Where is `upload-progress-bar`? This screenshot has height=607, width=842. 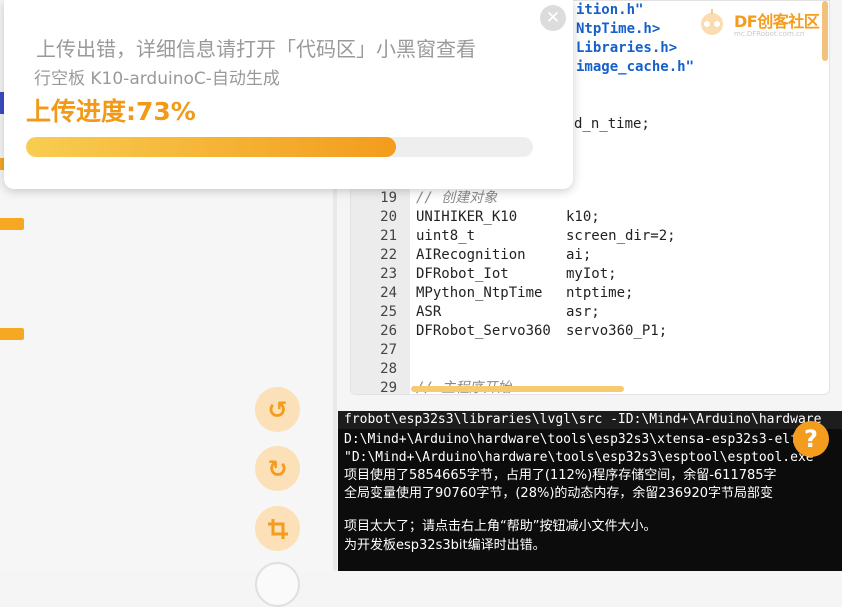 upload-progress-bar is located at coordinates (279, 147).